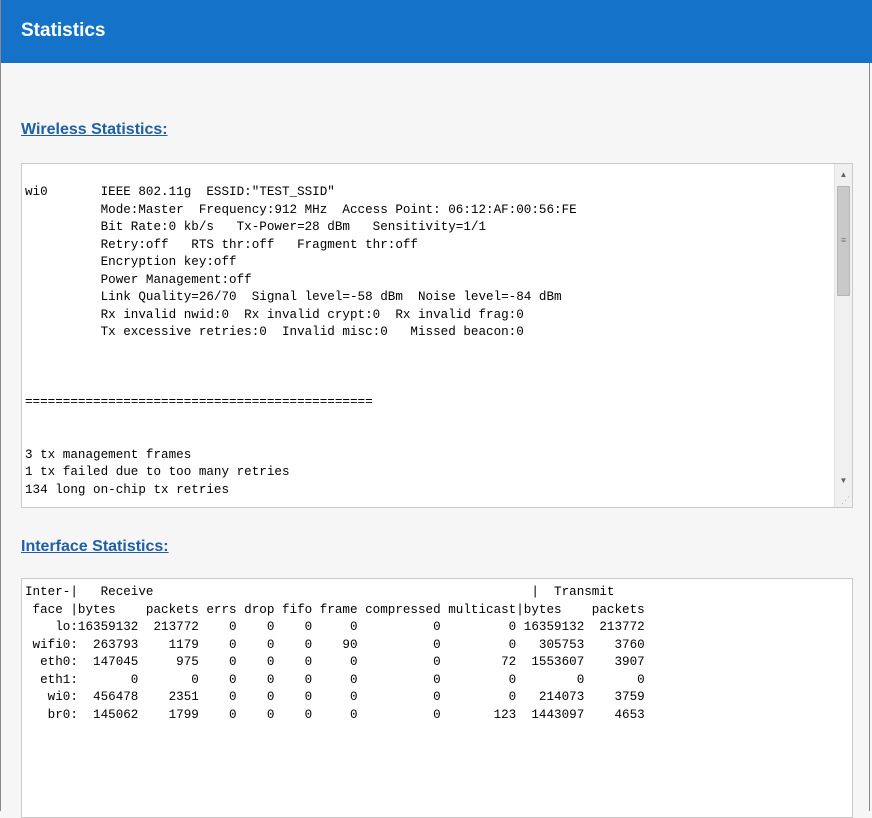 The height and width of the screenshot is (818, 872). I want to click on scrollbar-thumb: ≡, so click(843, 241).